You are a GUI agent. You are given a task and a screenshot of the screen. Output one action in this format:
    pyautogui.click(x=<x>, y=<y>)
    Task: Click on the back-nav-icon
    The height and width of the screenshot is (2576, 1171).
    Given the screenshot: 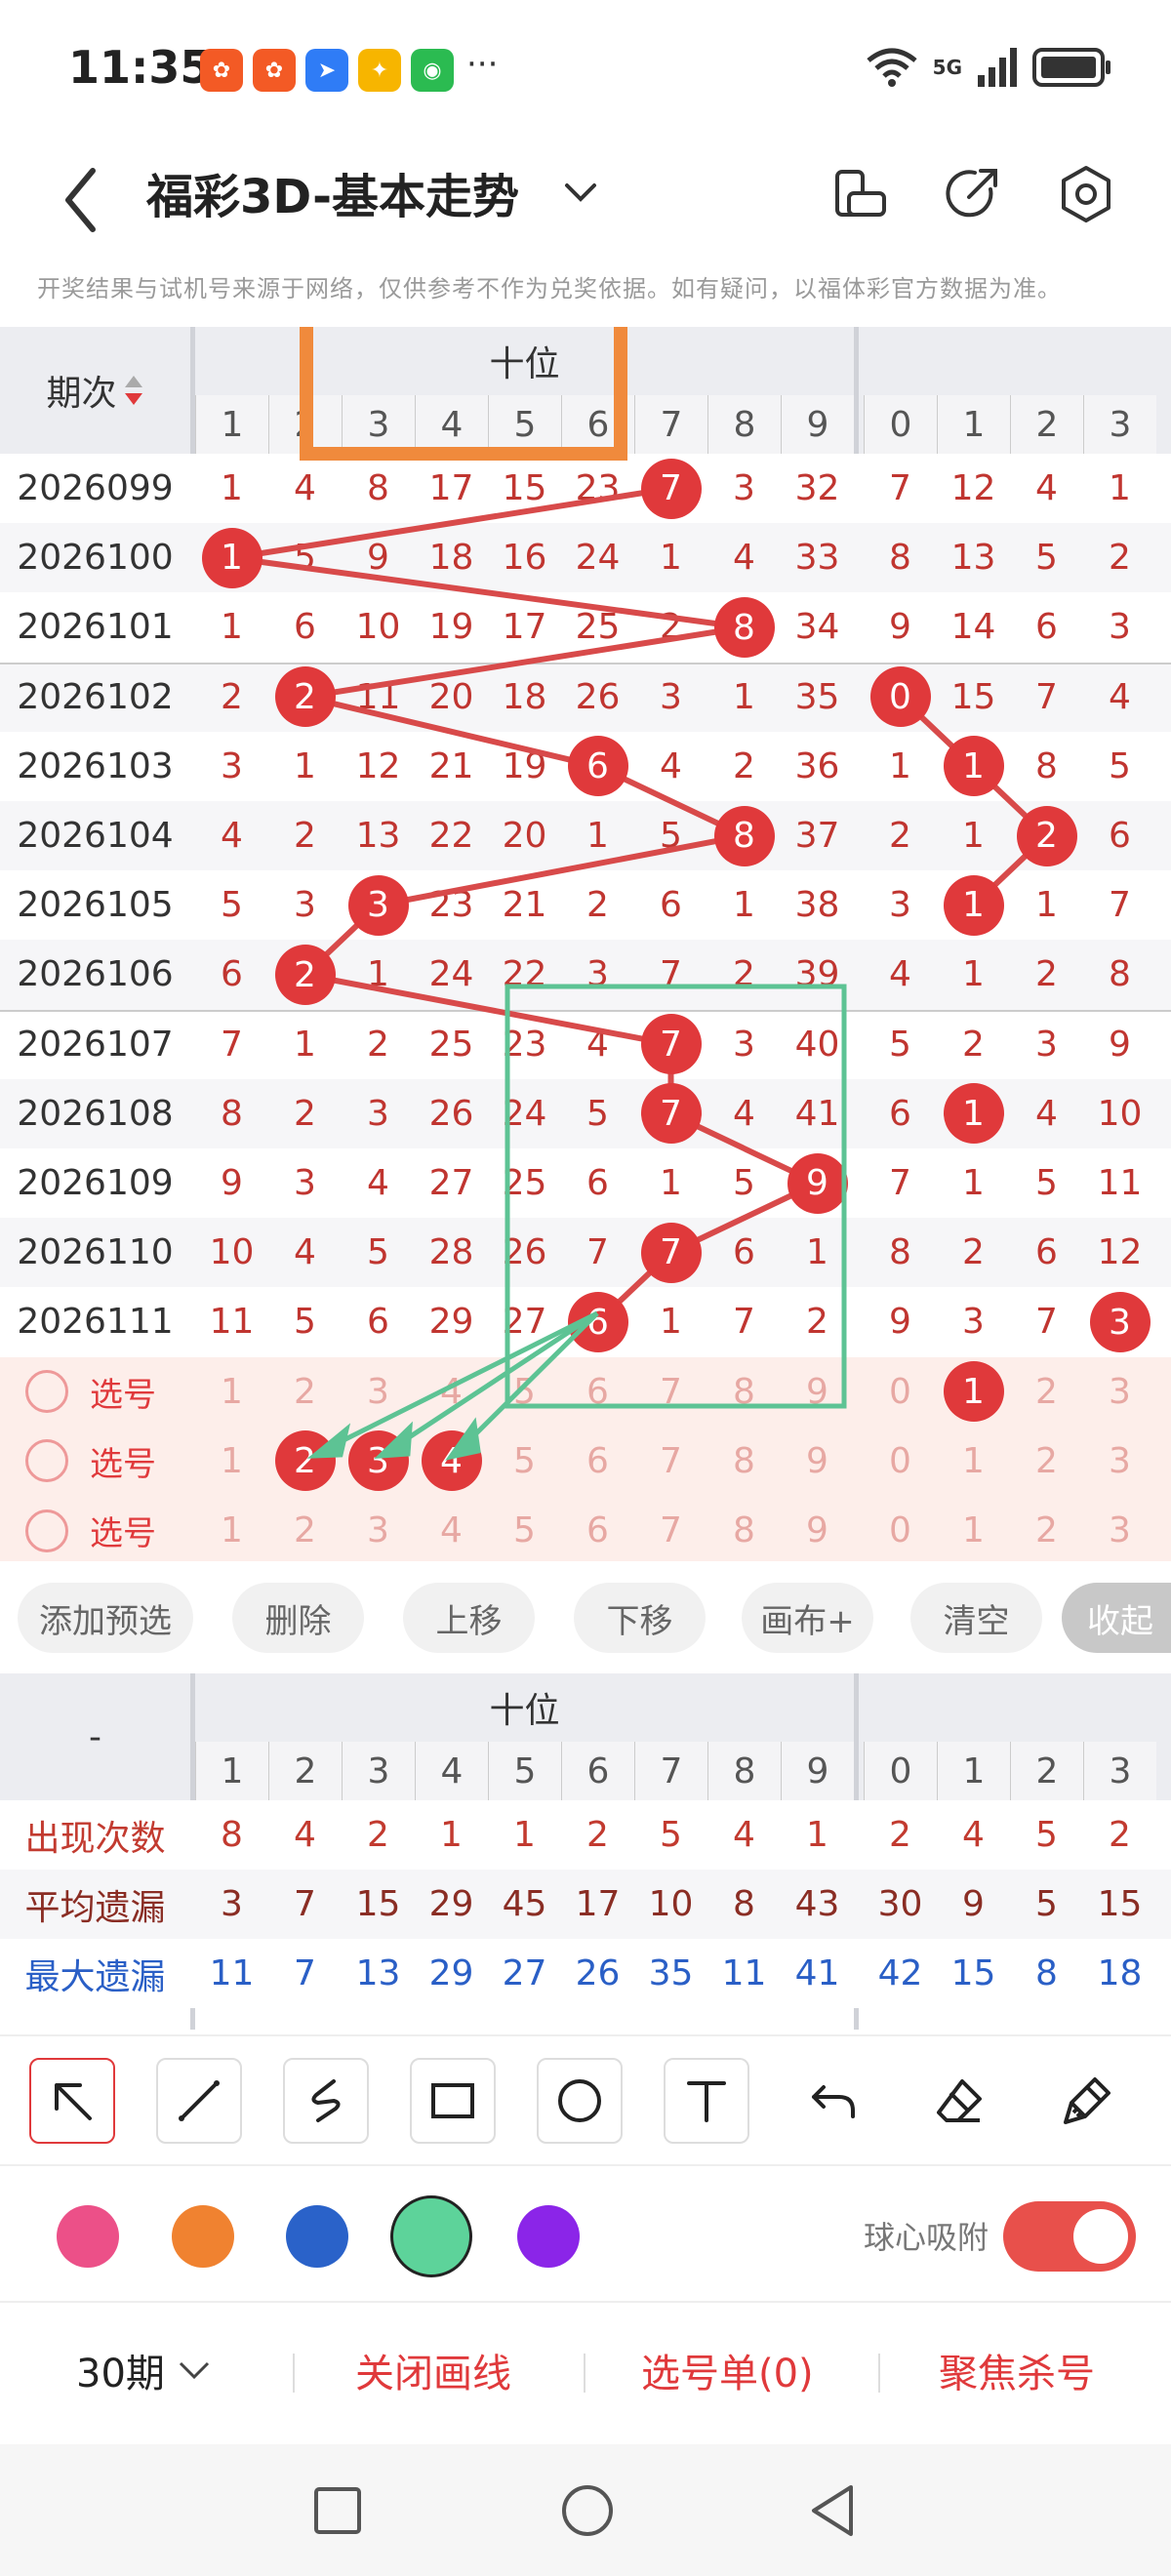 What is the action you would take?
    pyautogui.click(x=833, y=2510)
    